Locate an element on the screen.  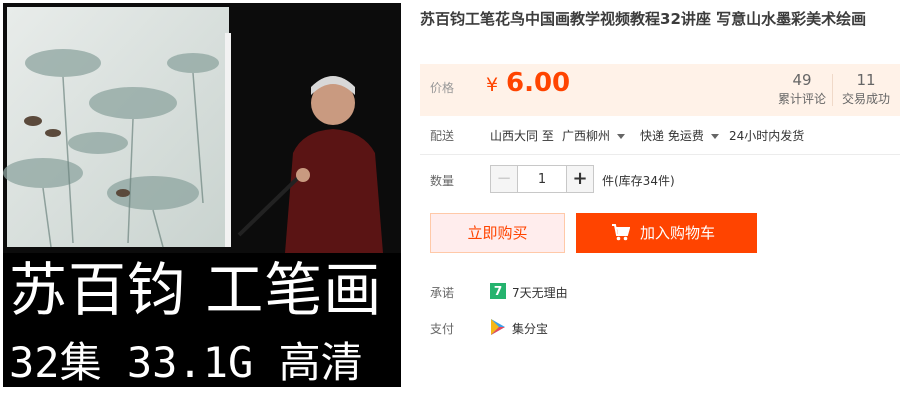
price-label: 价格 is located at coordinates (442, 88).